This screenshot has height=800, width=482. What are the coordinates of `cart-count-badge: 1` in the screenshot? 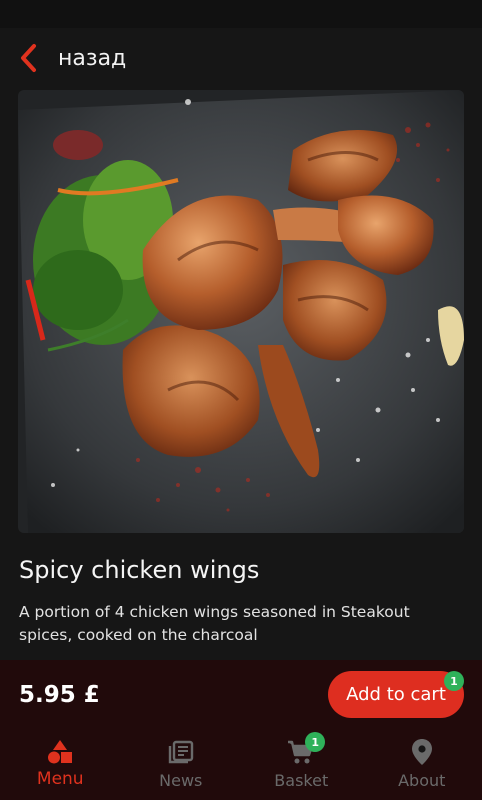 It's located at (454, 681).